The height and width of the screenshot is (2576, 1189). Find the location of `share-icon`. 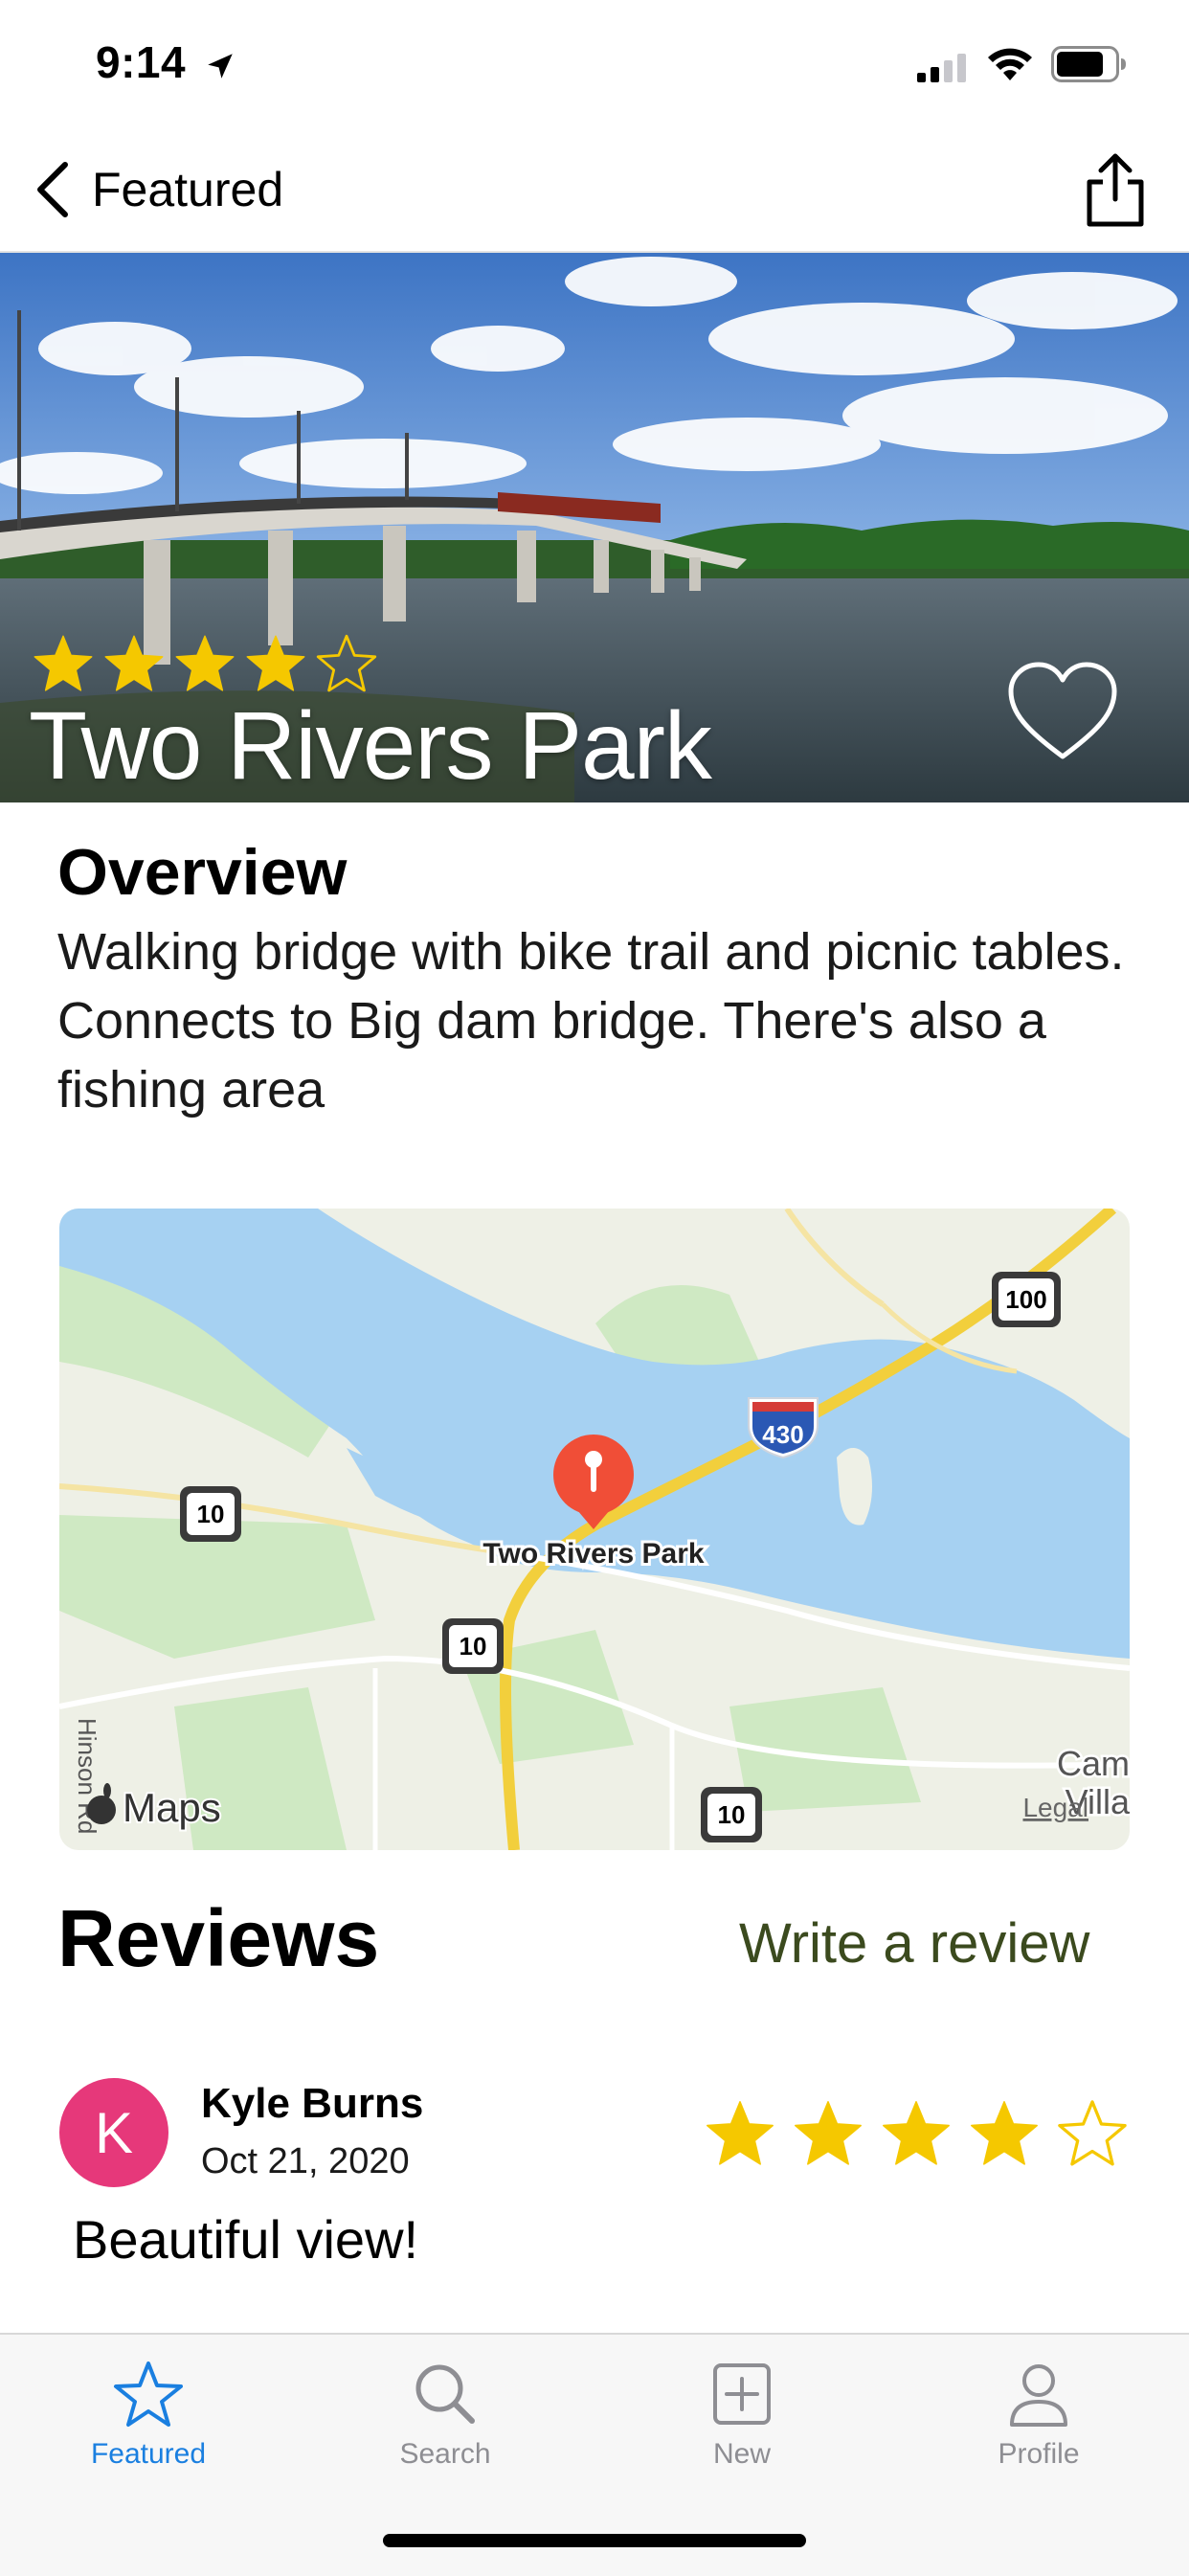

share-icon is located at coordinates (1115, 190).